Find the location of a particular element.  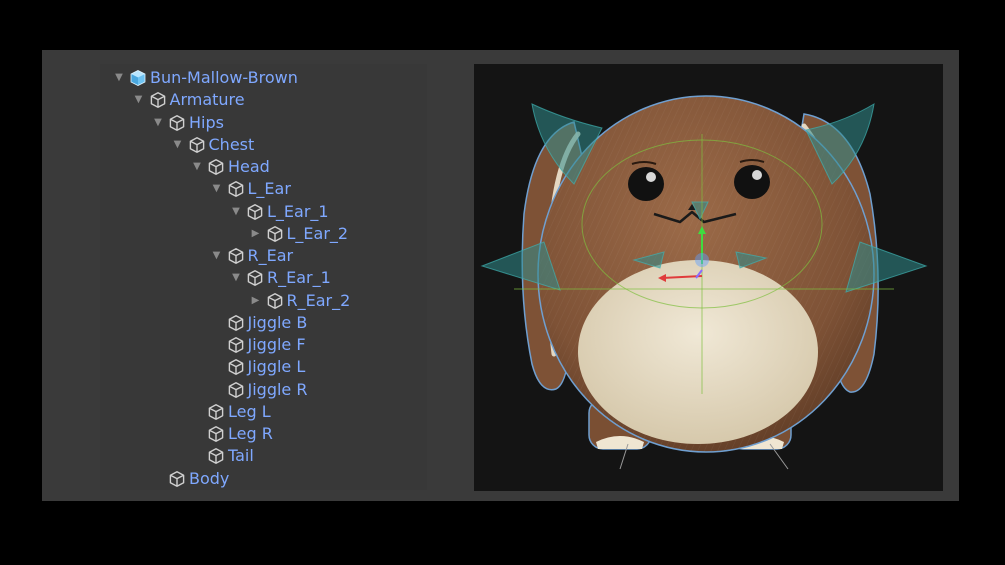

hierarchy-item: ▼ Armature is located at coordinates (188, 100).